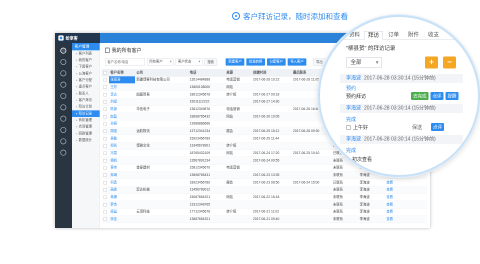  What do you see at coordinates (105, 72) in the screenshot?
I see `select-all-checkbox` at bounding box center [105, 72].